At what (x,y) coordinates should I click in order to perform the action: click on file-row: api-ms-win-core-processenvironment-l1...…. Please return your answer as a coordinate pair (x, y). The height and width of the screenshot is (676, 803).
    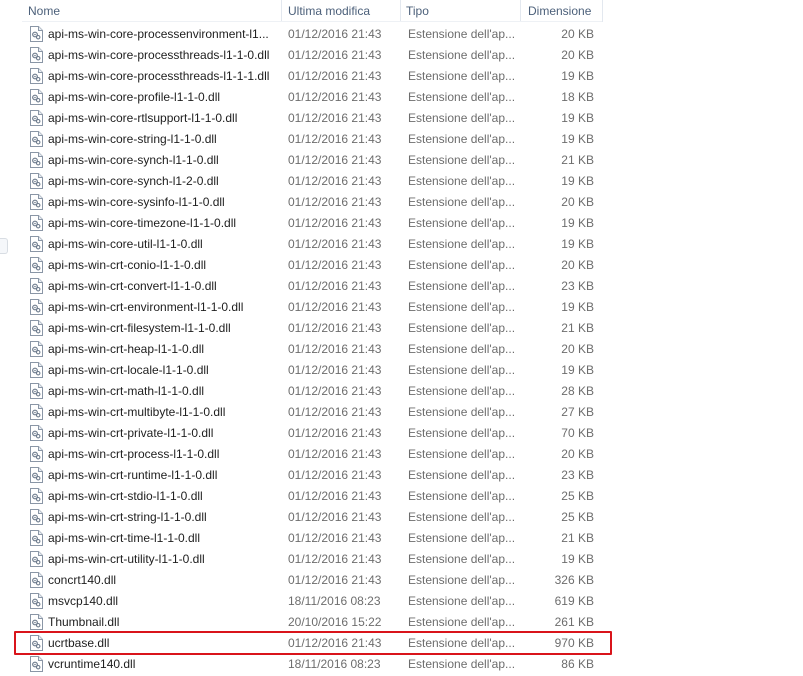
    Looking at the image, I should click on (312, 34).